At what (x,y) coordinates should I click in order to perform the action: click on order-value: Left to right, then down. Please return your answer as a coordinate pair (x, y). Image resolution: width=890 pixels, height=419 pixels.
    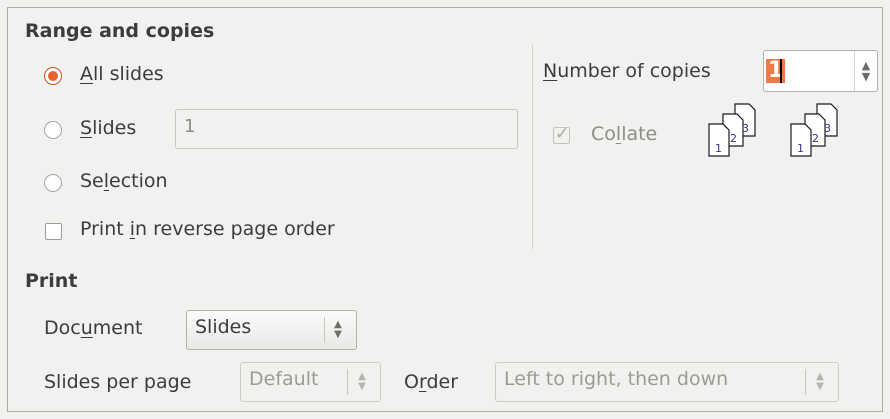
    Looking at the image, I should click on (616, 379).